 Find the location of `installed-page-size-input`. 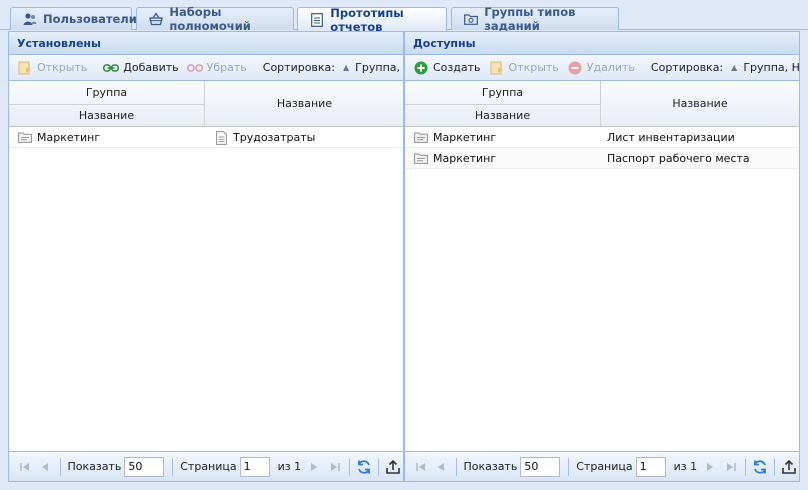

installed-page-size-input is located at coordinates (144, 466).